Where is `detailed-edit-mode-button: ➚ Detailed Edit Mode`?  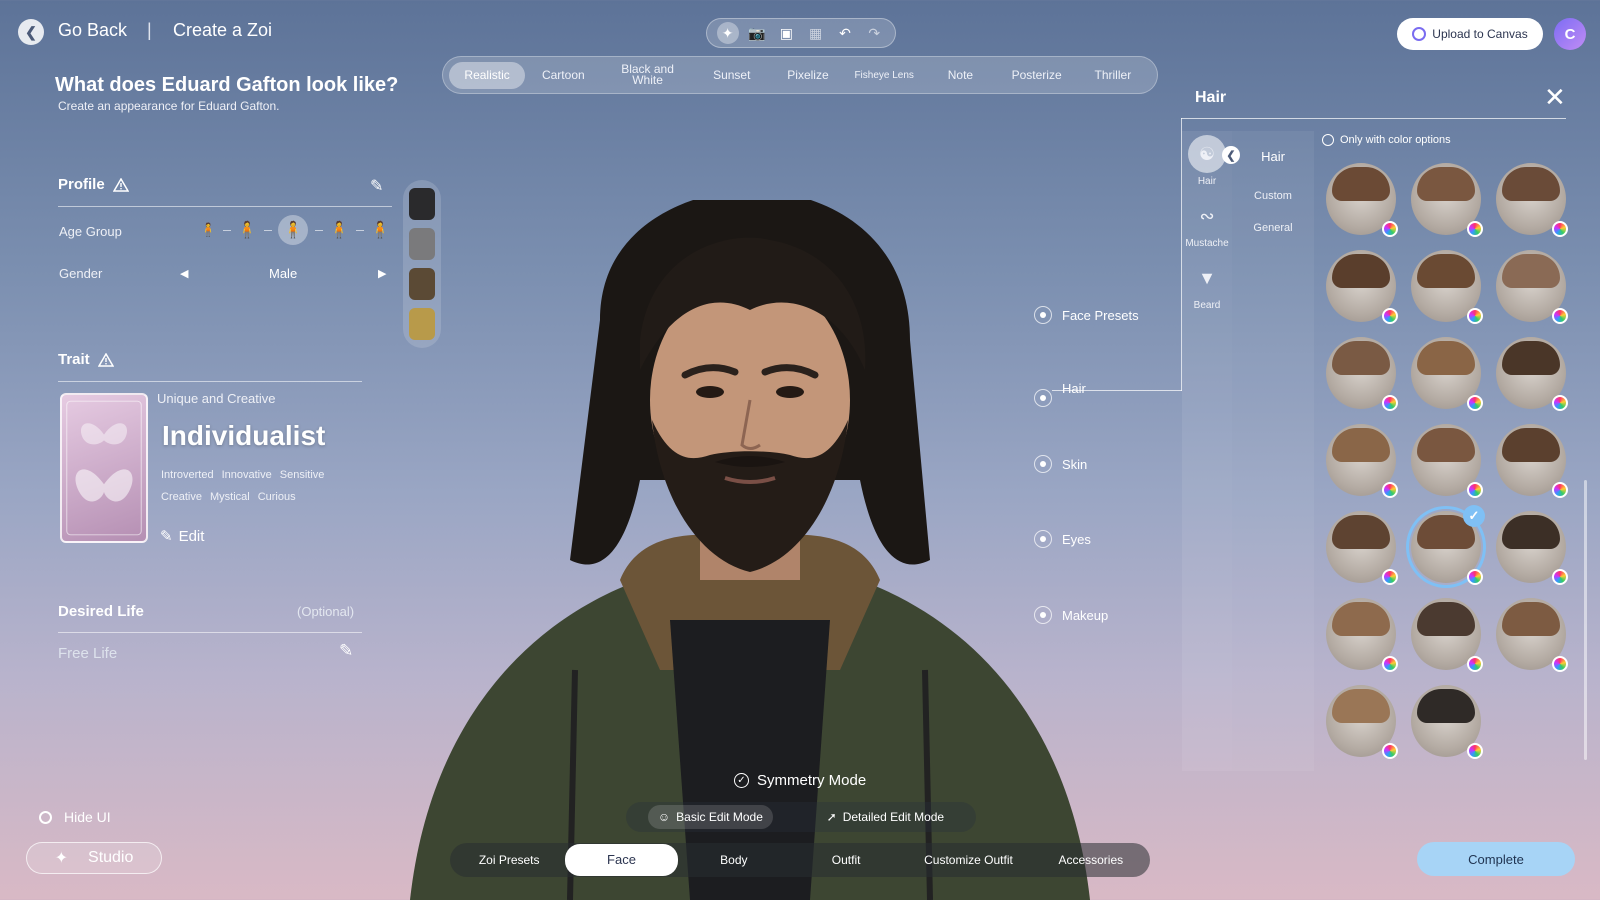
detailed-edit-mode-button: ➚ Detailed Edit Mode is located at coordinates (885, 817).